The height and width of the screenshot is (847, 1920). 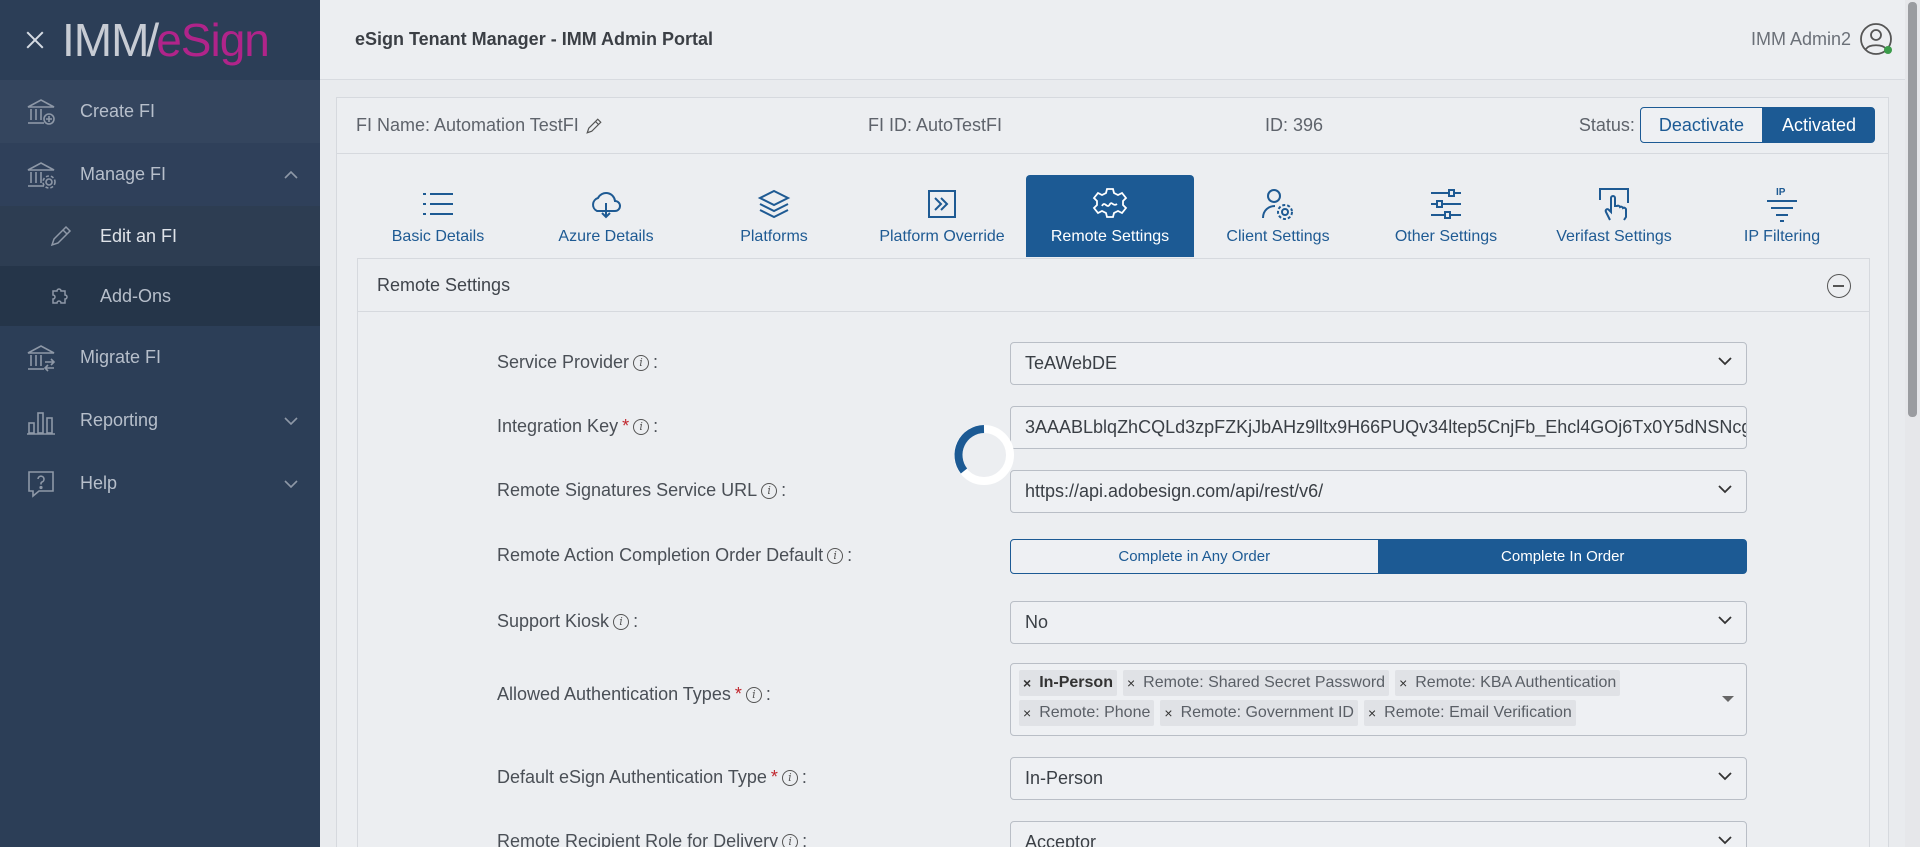 I want to click on collapse-icon, so click(x=1839, y=286).